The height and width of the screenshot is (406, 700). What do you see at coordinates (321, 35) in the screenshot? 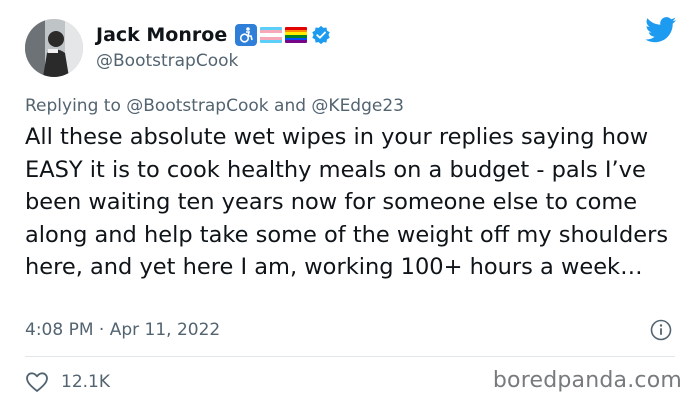
I see `verified-badge-icon` at bounding box center [321, 35].